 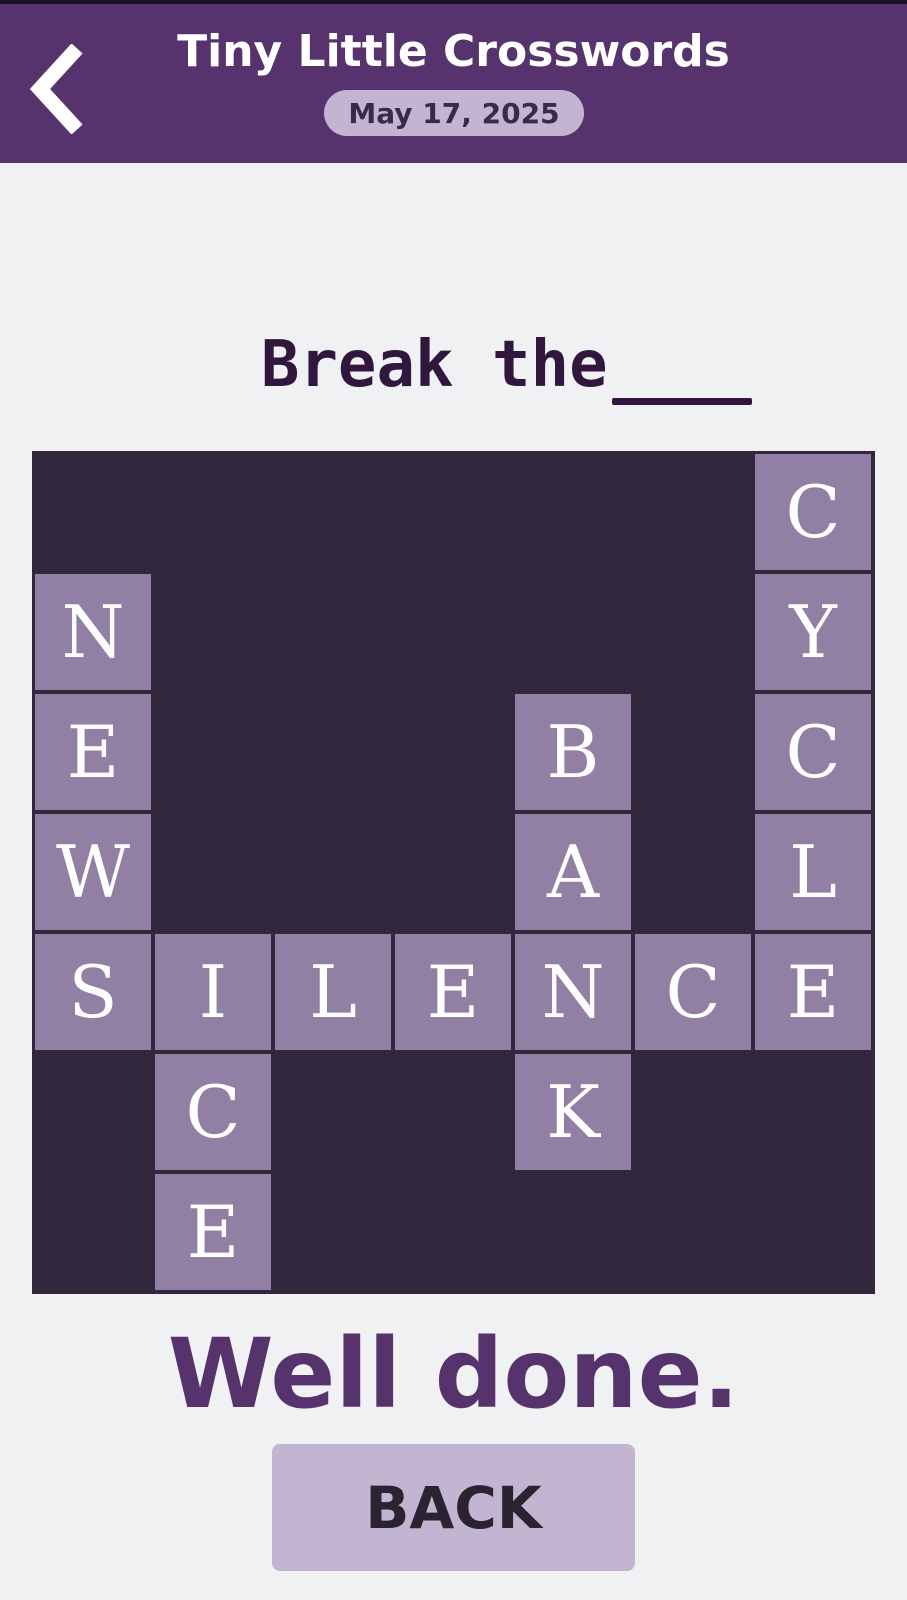 What do you see at coordinates (213, 1112) in the screenshot?
I see `grid-cell-r5-c1: C` at bounding box center [213, 1112].